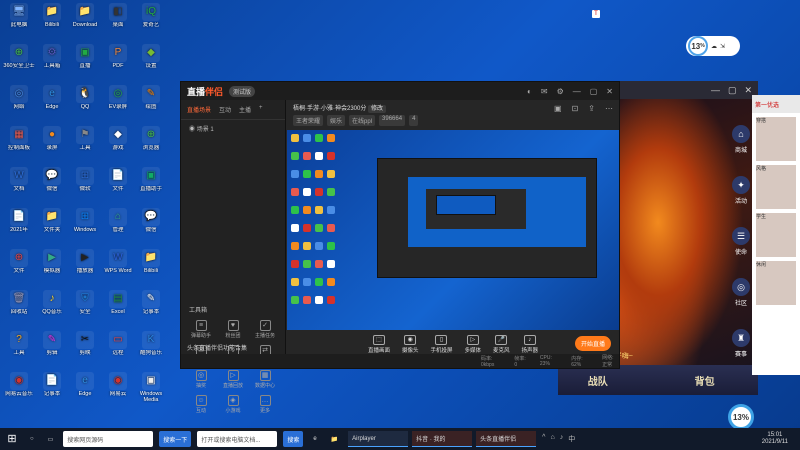  What do you see at coordinates (575, 108) in the screenshot?
I see `cart-icon: ⊡` at bounding box center [575, 108].